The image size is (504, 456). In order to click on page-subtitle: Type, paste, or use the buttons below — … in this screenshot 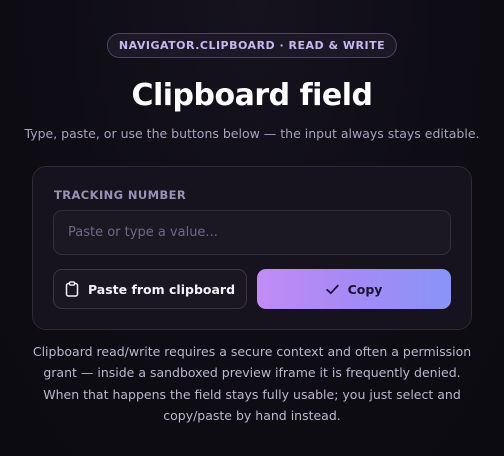, I will do `click(252, 133)`.